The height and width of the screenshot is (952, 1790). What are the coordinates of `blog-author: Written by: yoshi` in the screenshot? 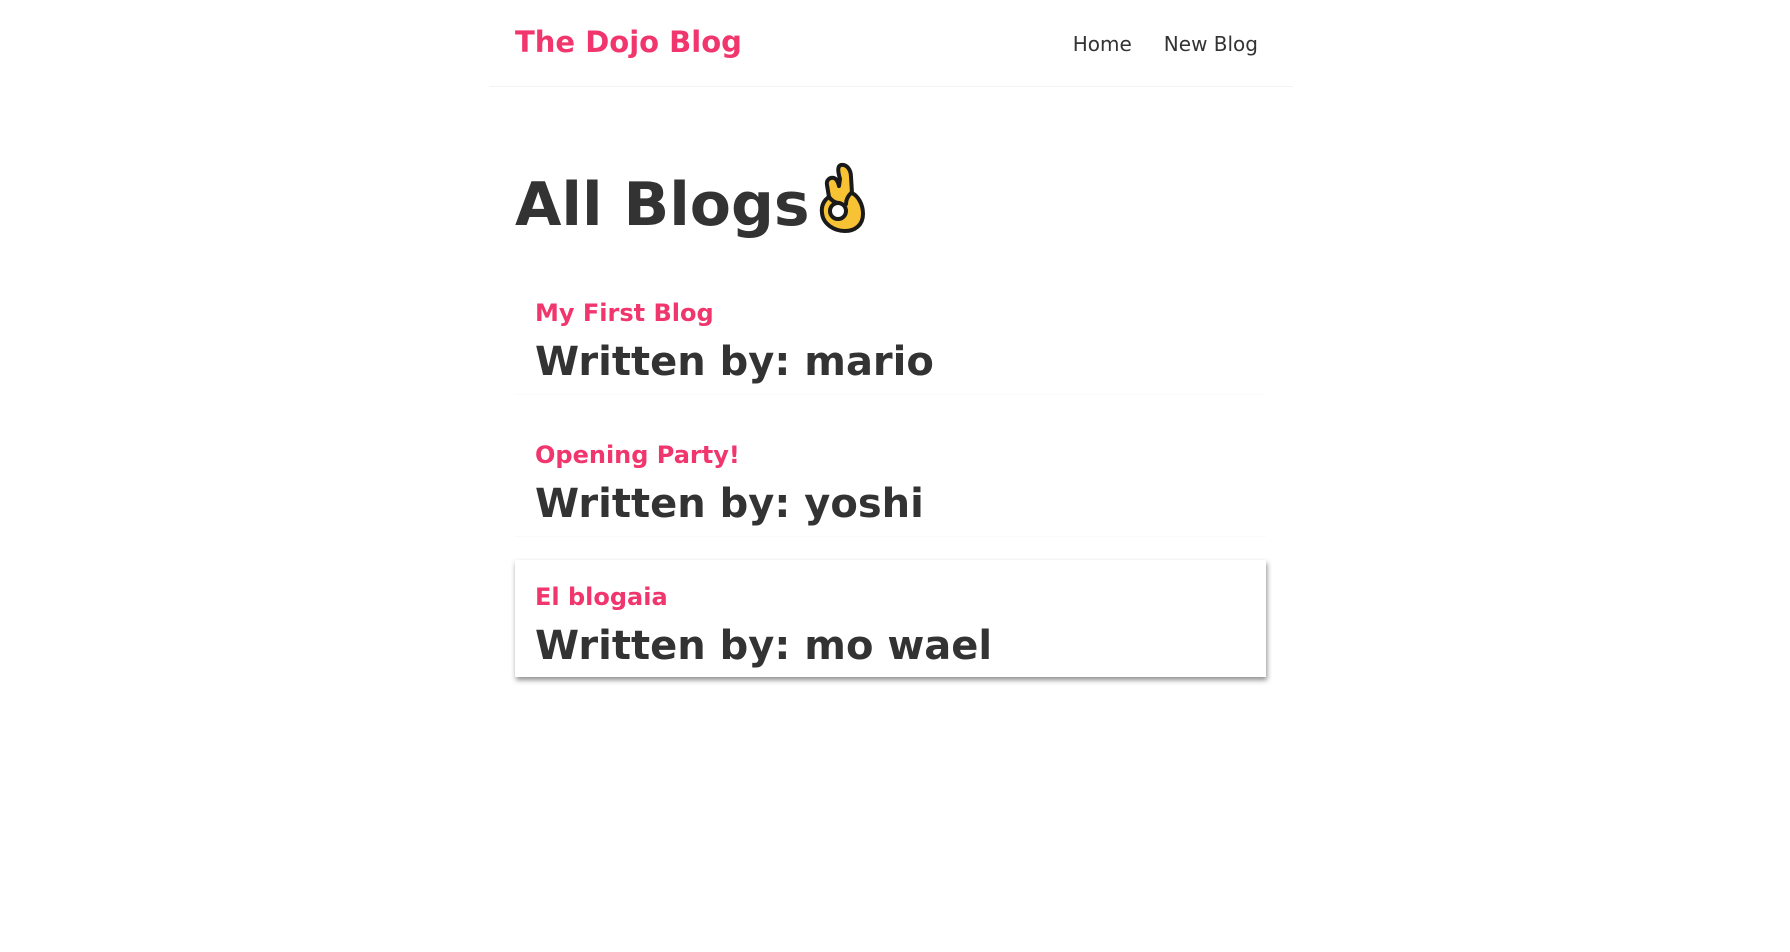 It's located at (729, 504).